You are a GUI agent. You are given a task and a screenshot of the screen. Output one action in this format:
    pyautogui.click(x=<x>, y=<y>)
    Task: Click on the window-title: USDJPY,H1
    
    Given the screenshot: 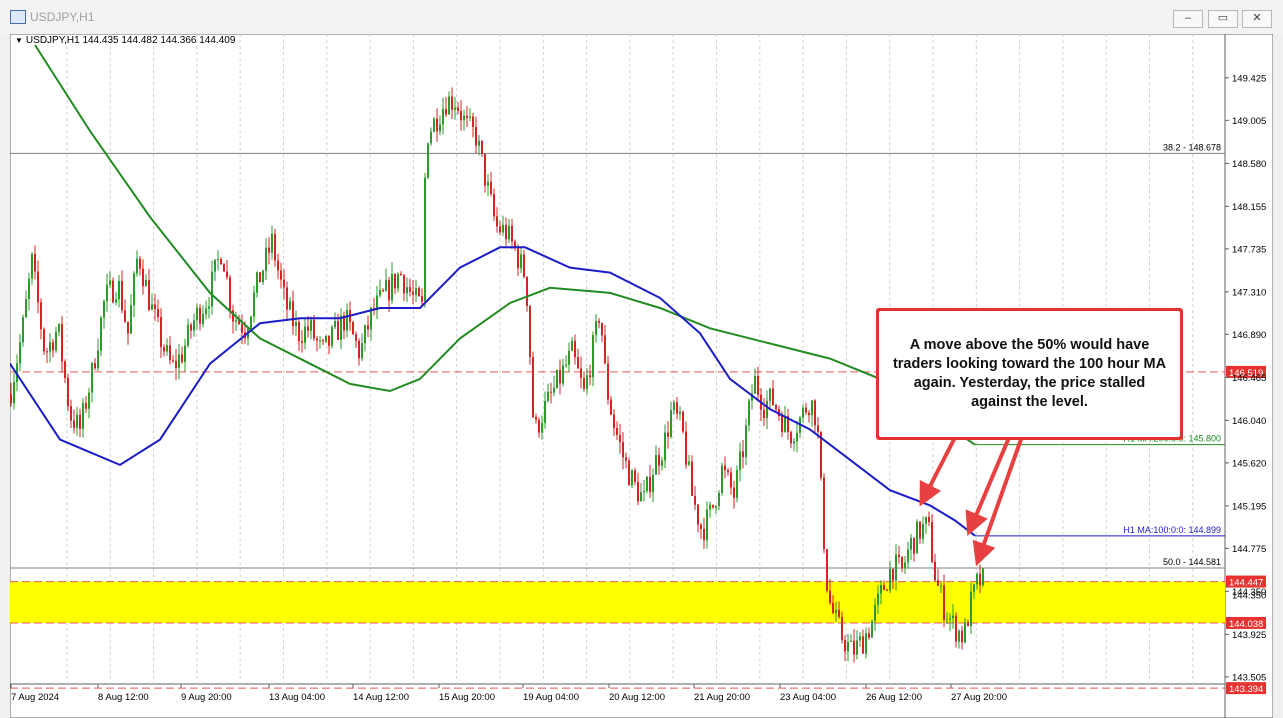 What is the action you would take?
    pyautogui.click(x=62, y=17)
    